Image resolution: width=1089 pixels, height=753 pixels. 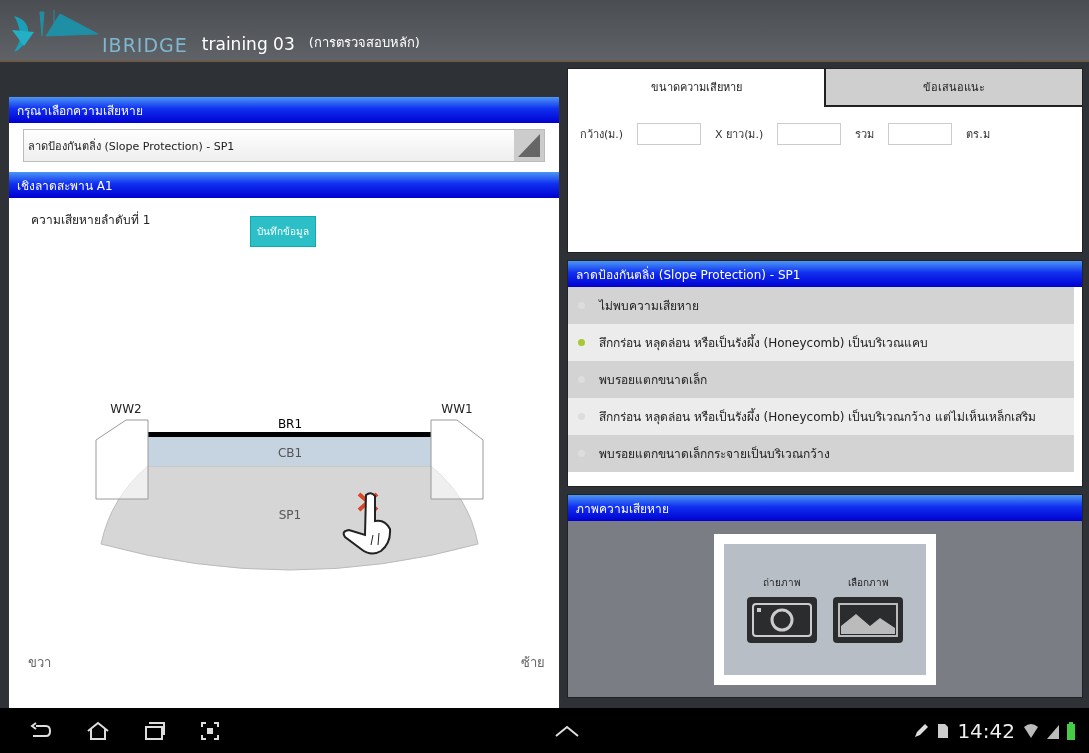 I want to click on unit-label: กว้าง(ม.), so click(x=602, y=135).